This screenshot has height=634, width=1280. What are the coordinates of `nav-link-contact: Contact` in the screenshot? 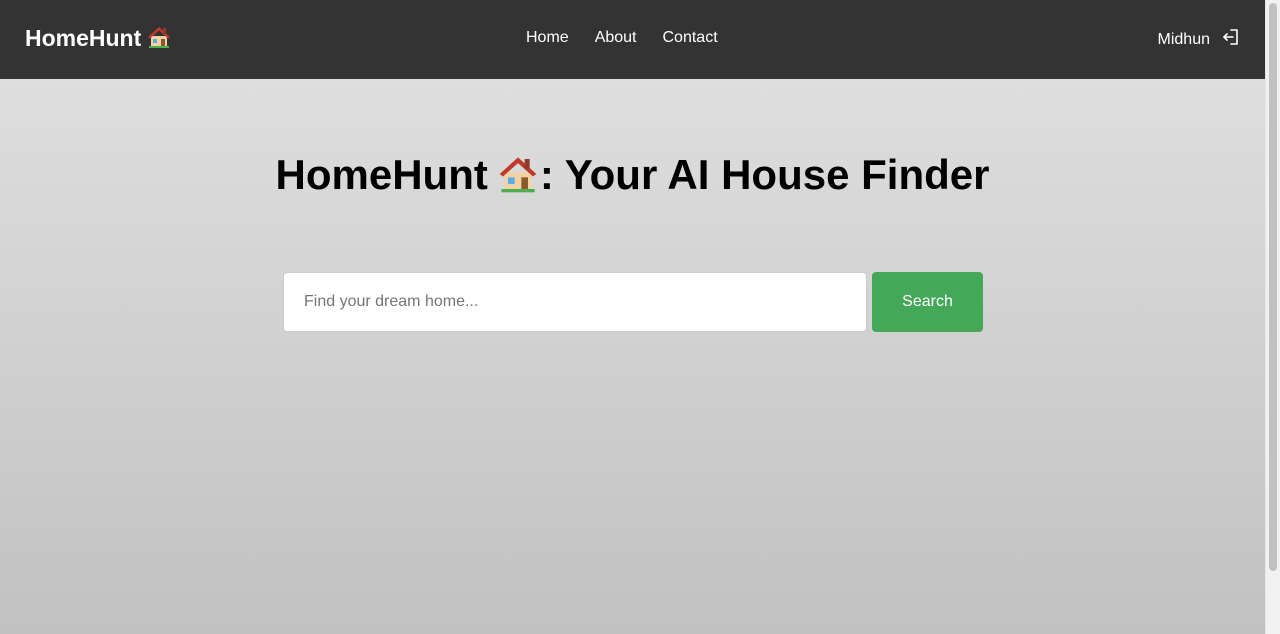 It's located at (690, 38).